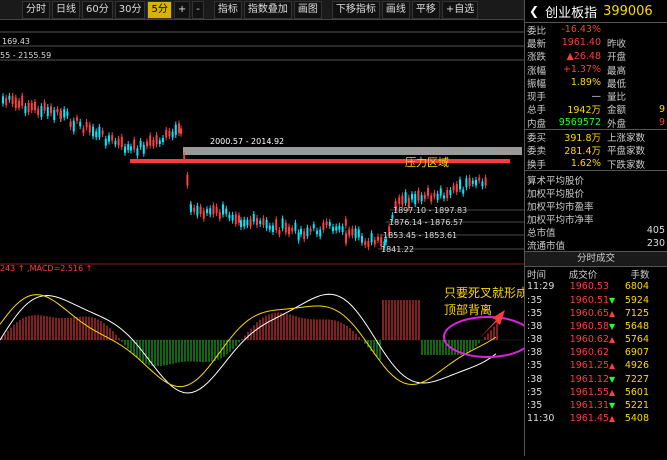  What do you see at coordinates (420, 235) in the screenshot?
I see `price-label: 1853.45 - 1853.61` at bounding box center [420, 235].